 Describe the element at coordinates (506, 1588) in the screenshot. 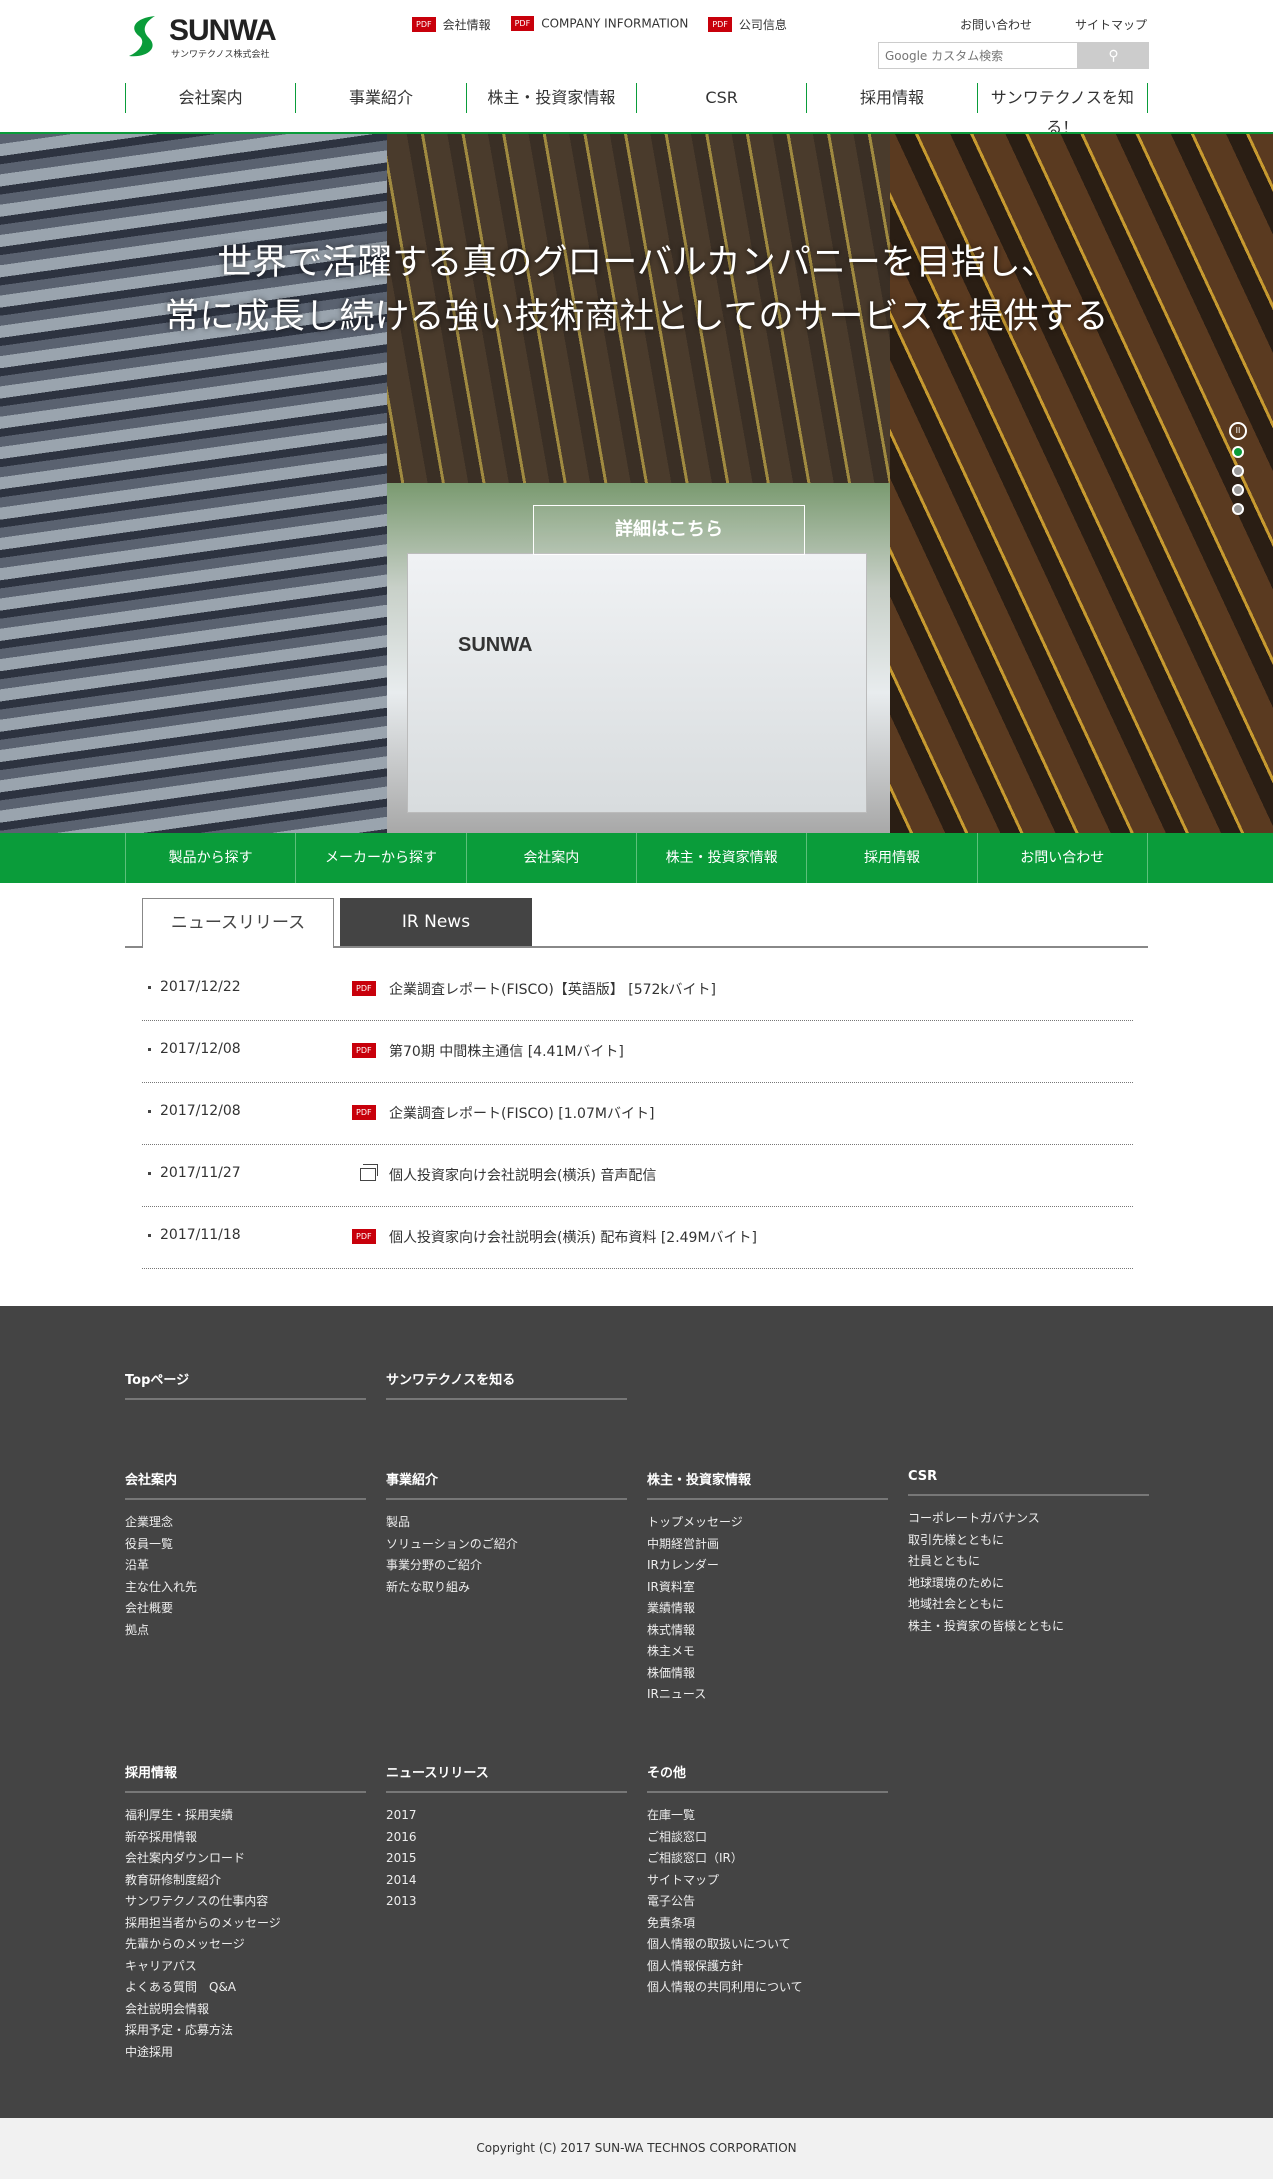

I see `footer-link: 新たな取り組み` at that location.